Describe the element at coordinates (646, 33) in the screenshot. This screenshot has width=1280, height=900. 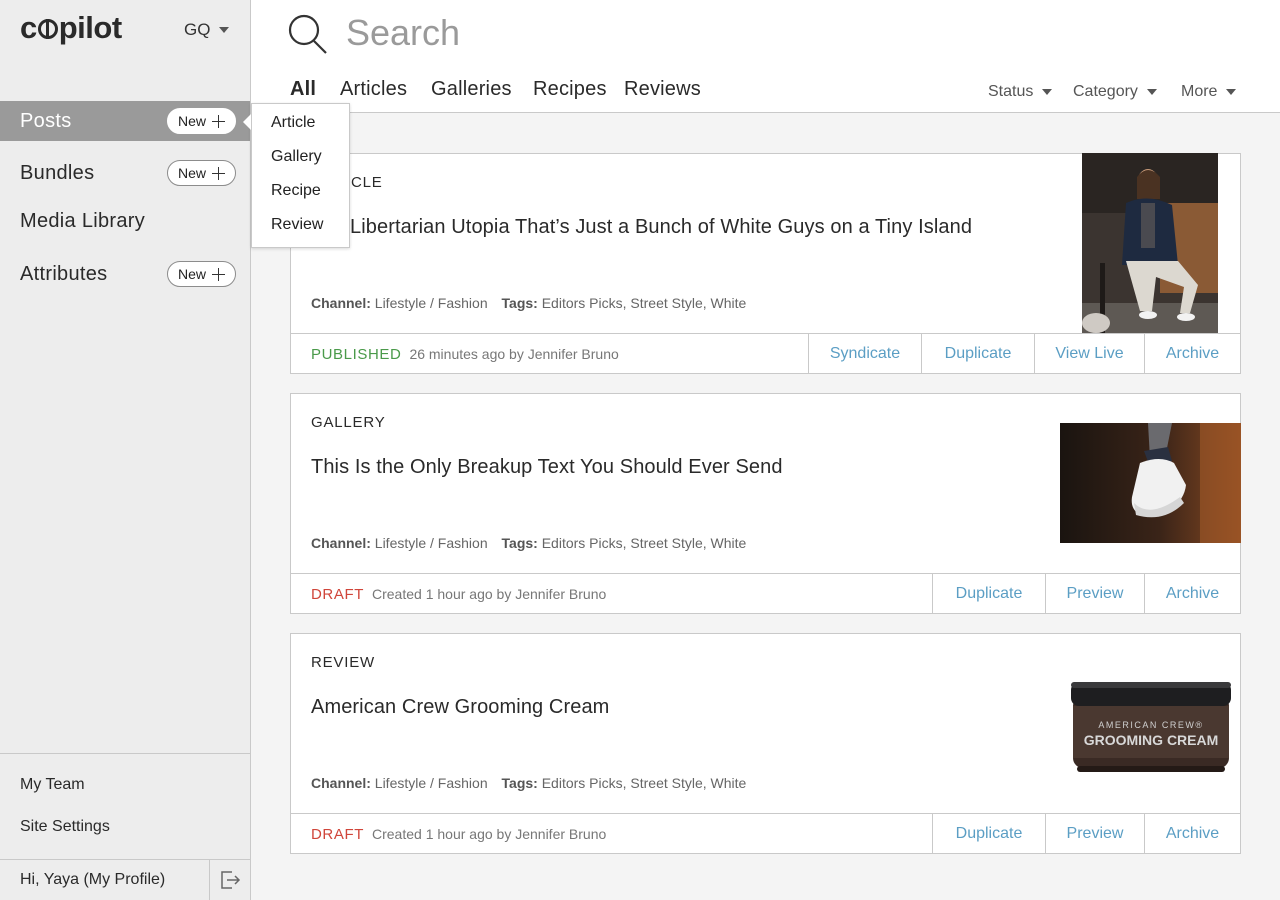
I see `search-input` at that location.